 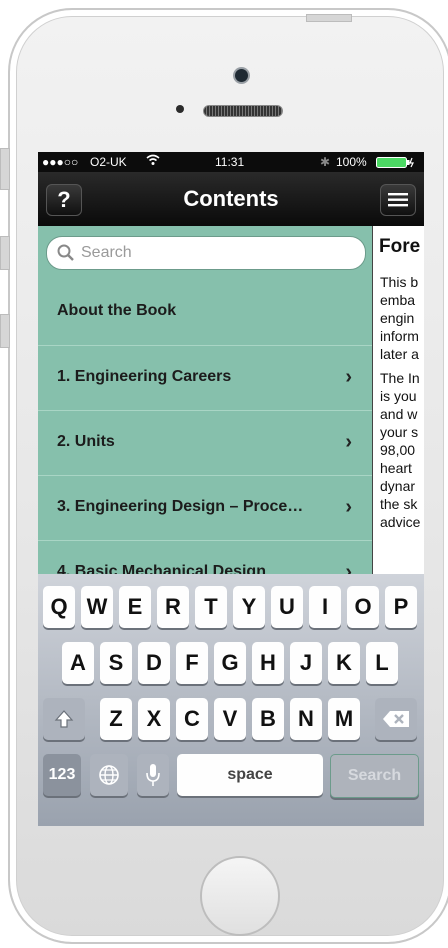 I want to click on key-u: U, so click(x=287, y=607).